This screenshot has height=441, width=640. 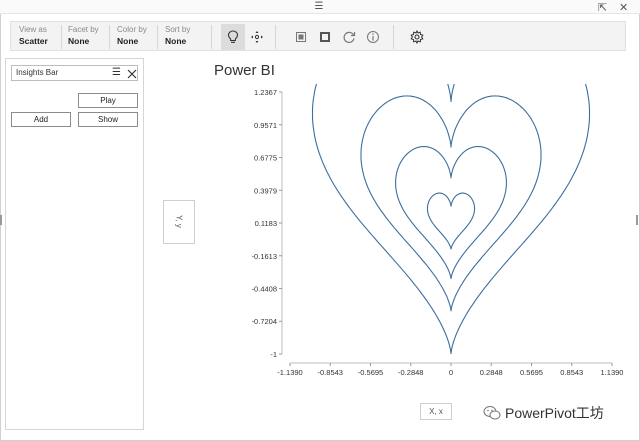 What do you see at coordinates (623, 7) in the screenshot?
I see `close-window-icon: ✕` at bounding box center [623, 7].